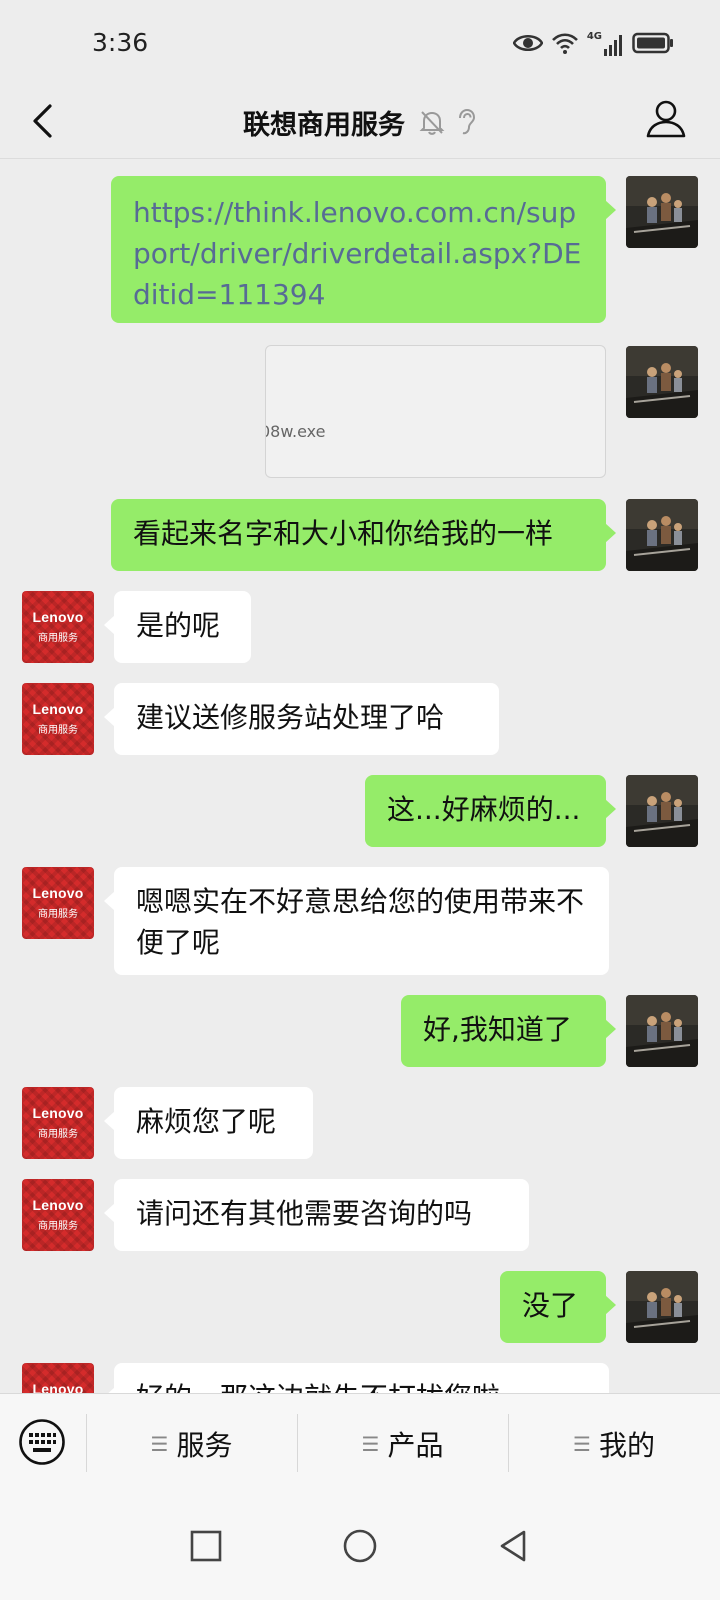 The width and height of the screenshot is (720, 1600). I want to click on message-bubble: 嗯嗯实在不好意思给您的使用带来不便了呢, so click(356, 921).